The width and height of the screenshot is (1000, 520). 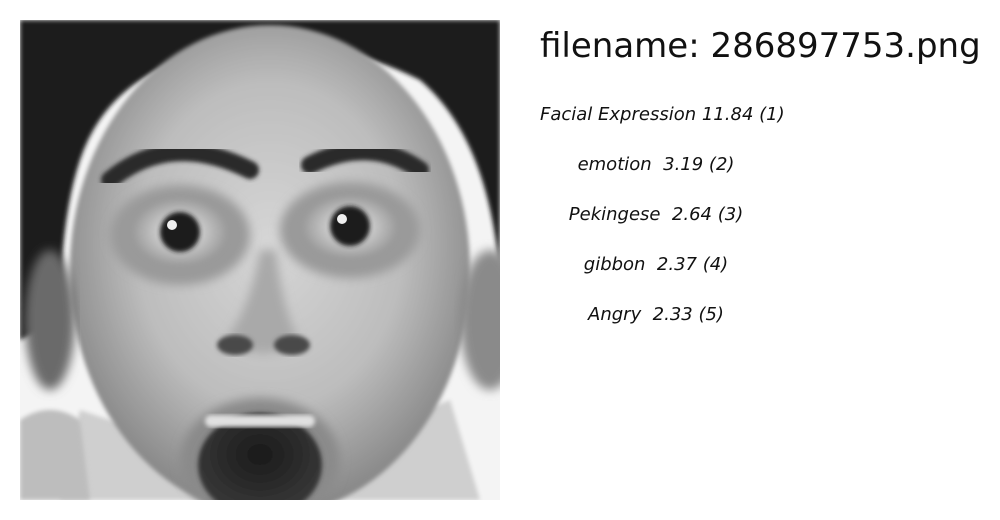 I want to click on prediction-item: Angry 2.33 (5), so click(x=656, y=314).